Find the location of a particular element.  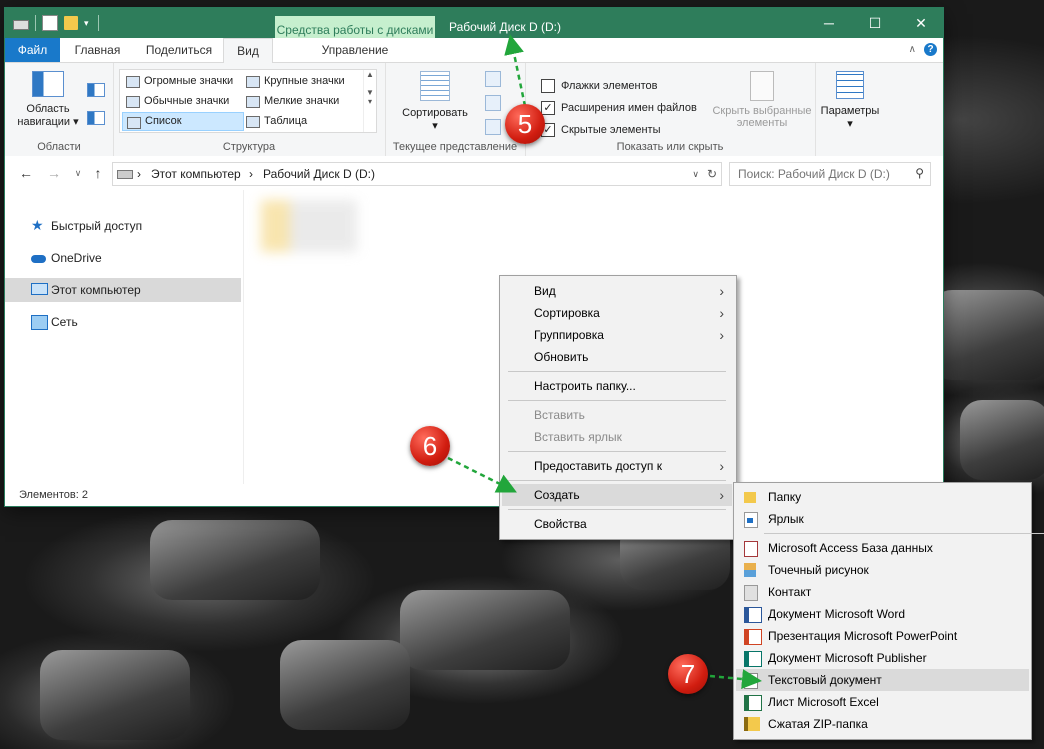

layout-label: Список is located at coordinates (163, 121).